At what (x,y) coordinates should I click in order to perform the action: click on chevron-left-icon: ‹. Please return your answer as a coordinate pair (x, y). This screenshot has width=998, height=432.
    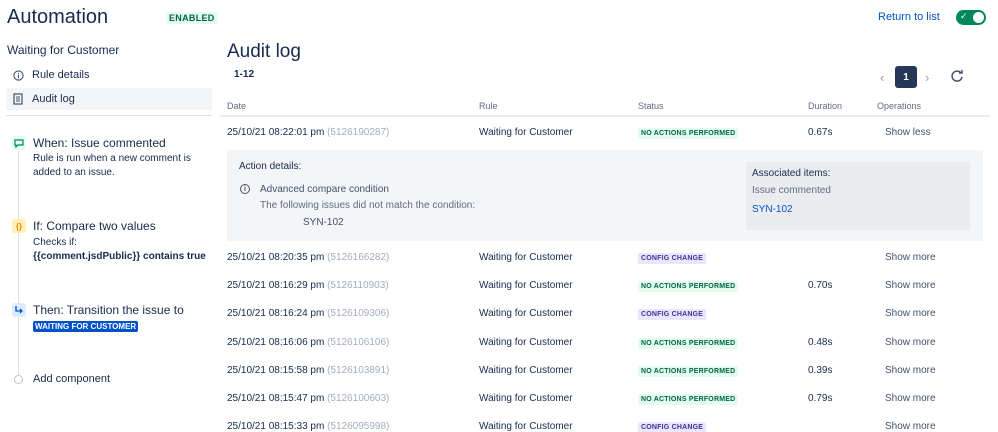
    Looking at the image, I should click on (882, 77).